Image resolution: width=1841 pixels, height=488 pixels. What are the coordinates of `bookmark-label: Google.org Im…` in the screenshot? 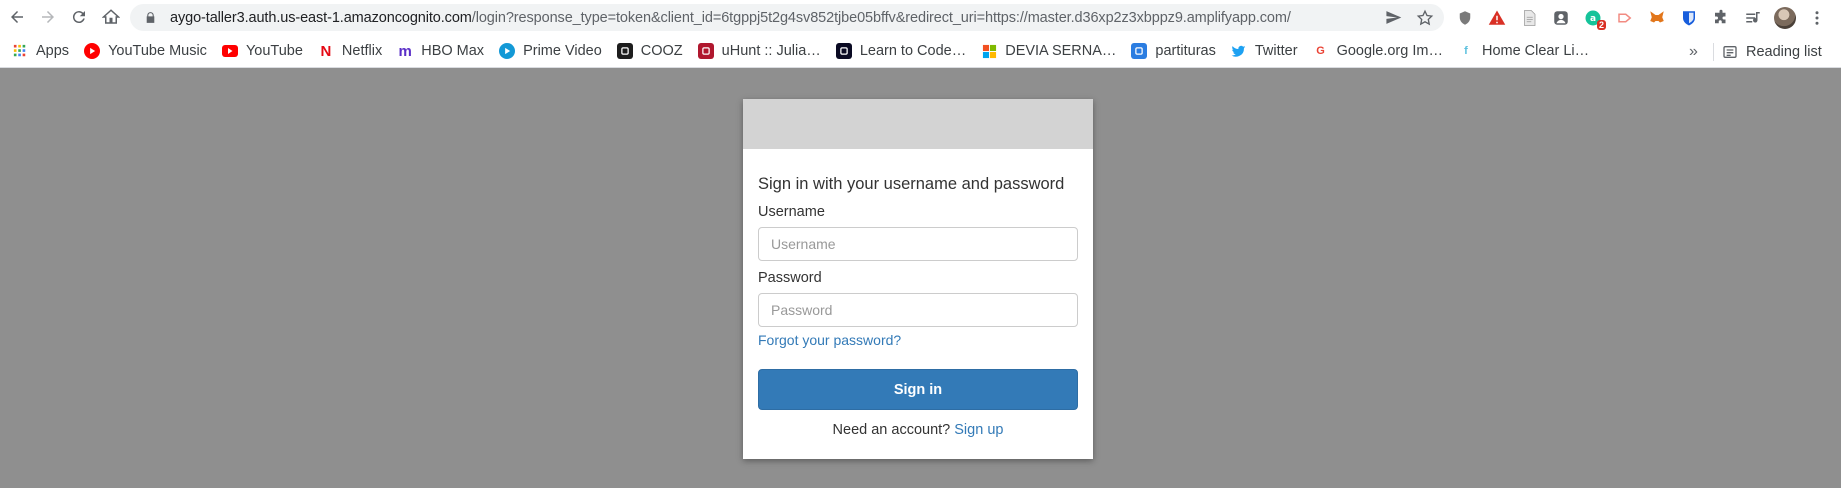 It's located at (1389, 51).